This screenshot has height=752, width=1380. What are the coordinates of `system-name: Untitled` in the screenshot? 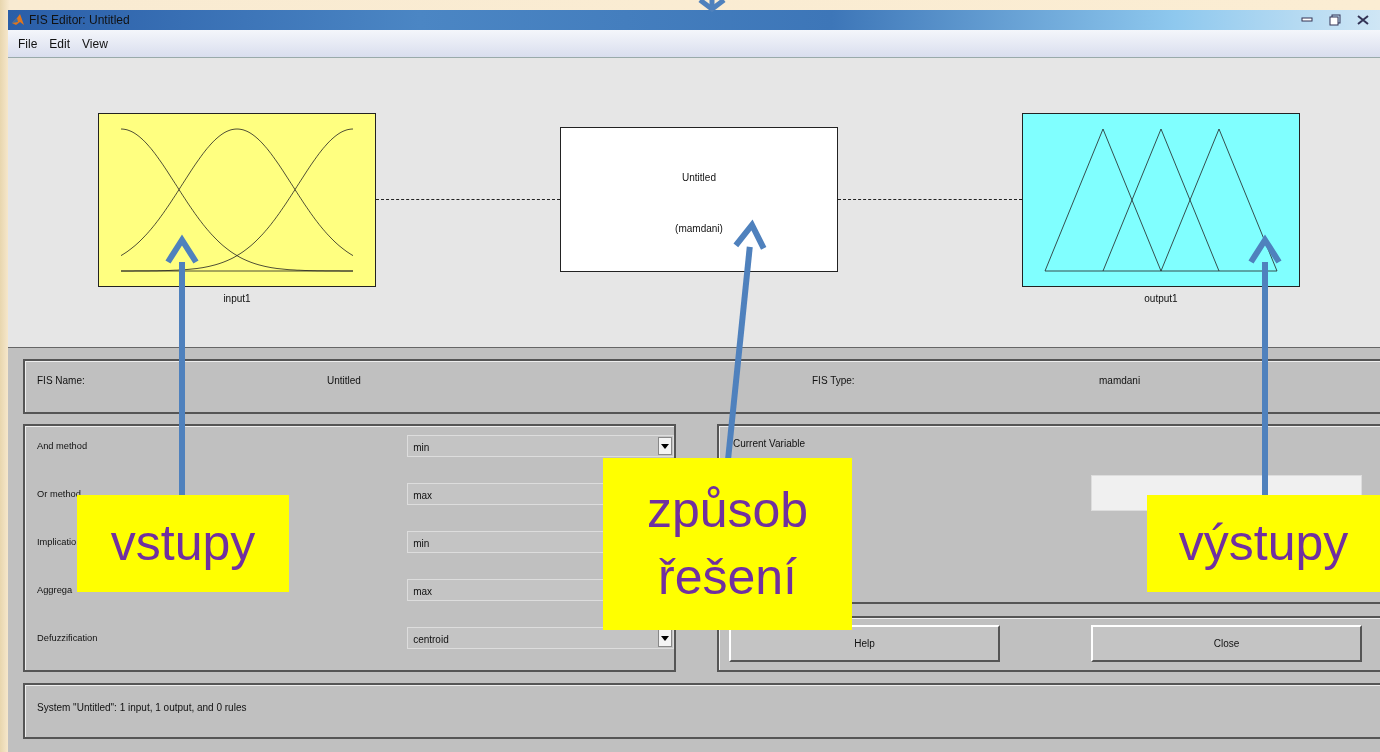 It's located at (699, 178).